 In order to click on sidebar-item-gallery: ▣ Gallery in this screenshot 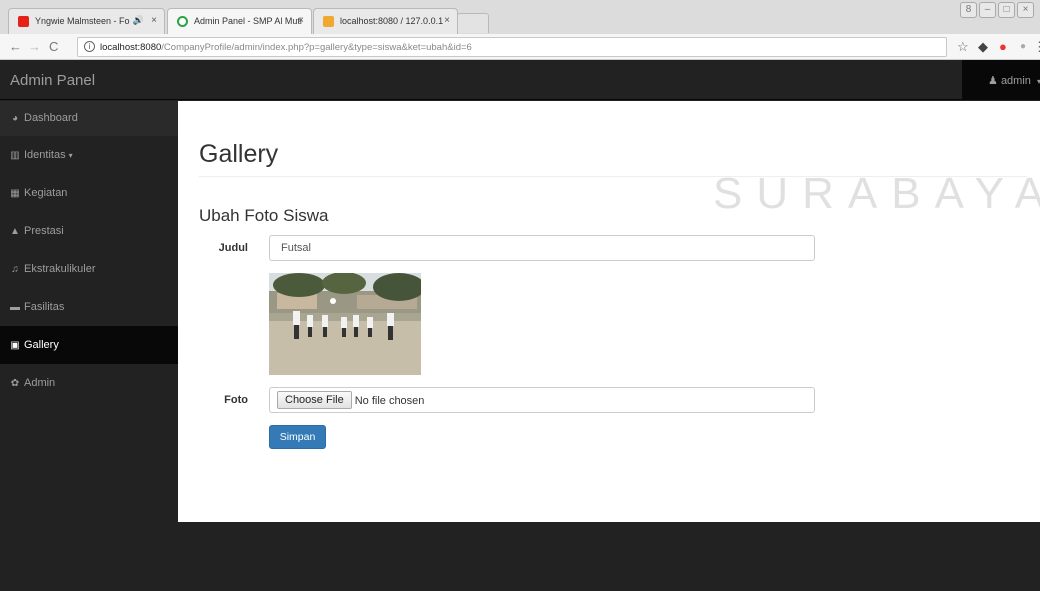, I will do `click(89, 345)`.